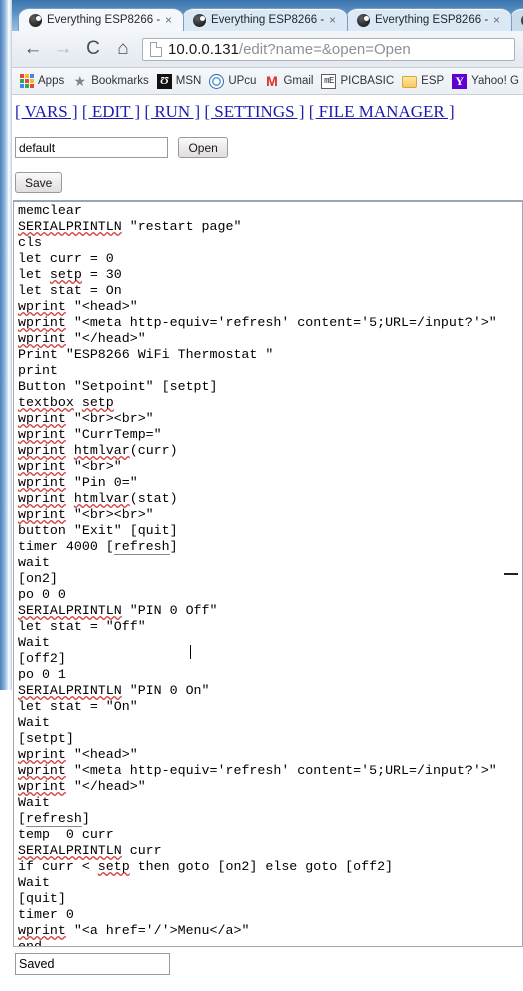 The height and width of the screenshot is (991, 523). I want to click on save-button: Save, so click(39, 182).